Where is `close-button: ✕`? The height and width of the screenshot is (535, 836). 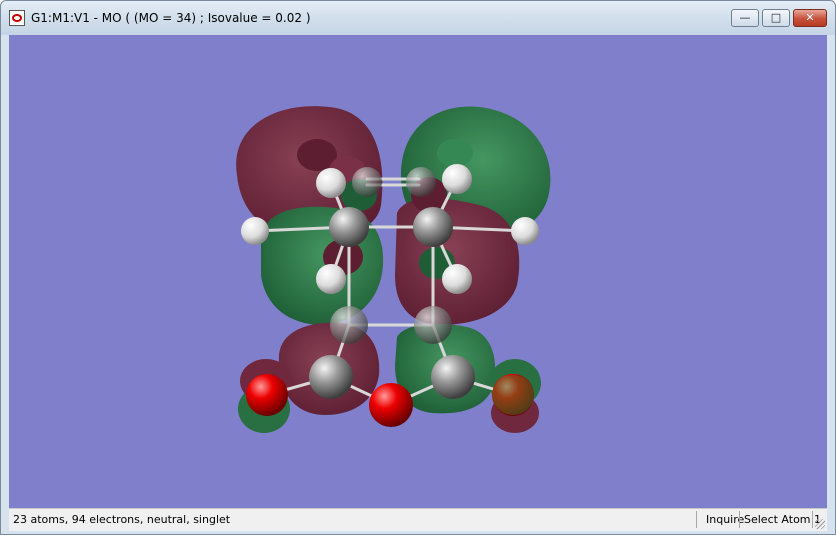
close-button: ✕ is located at coordinates (810, 18).